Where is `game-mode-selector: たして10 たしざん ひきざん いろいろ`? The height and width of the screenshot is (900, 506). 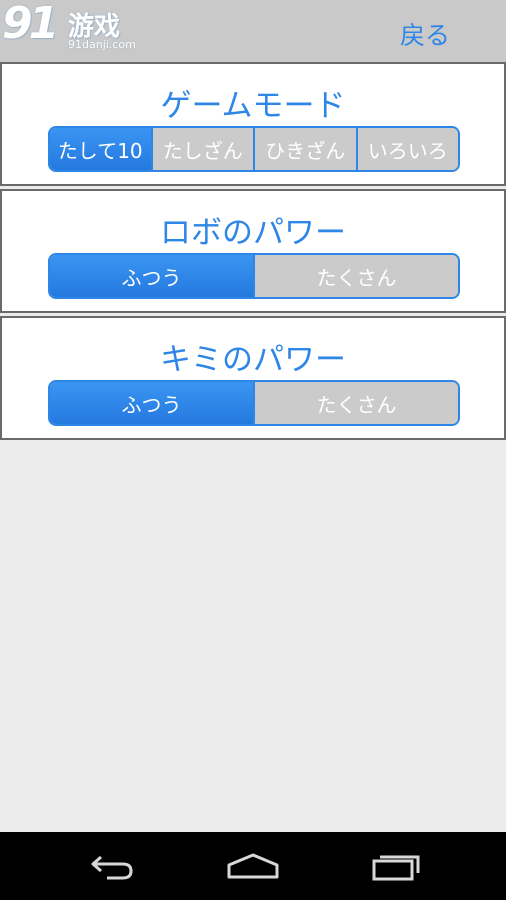 game-mode-selector: たして10 たしざん ひきざん いろいろ is located at coordinates (254, 149).